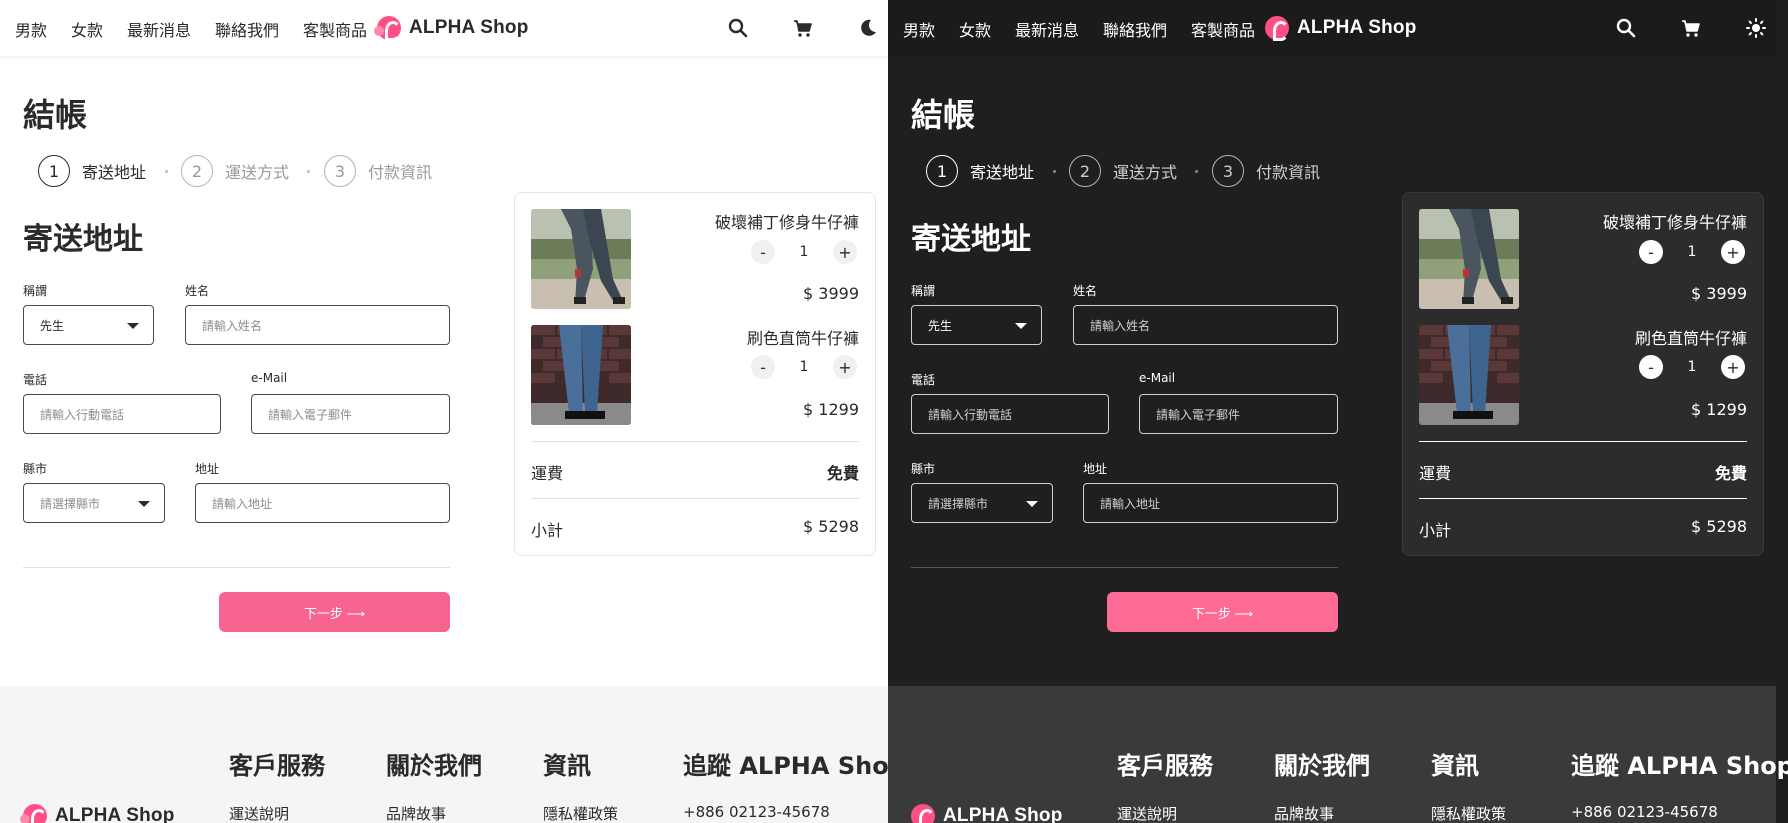 The image size is (1788, 823). I want to click on form-divider, so click(1124, 567).